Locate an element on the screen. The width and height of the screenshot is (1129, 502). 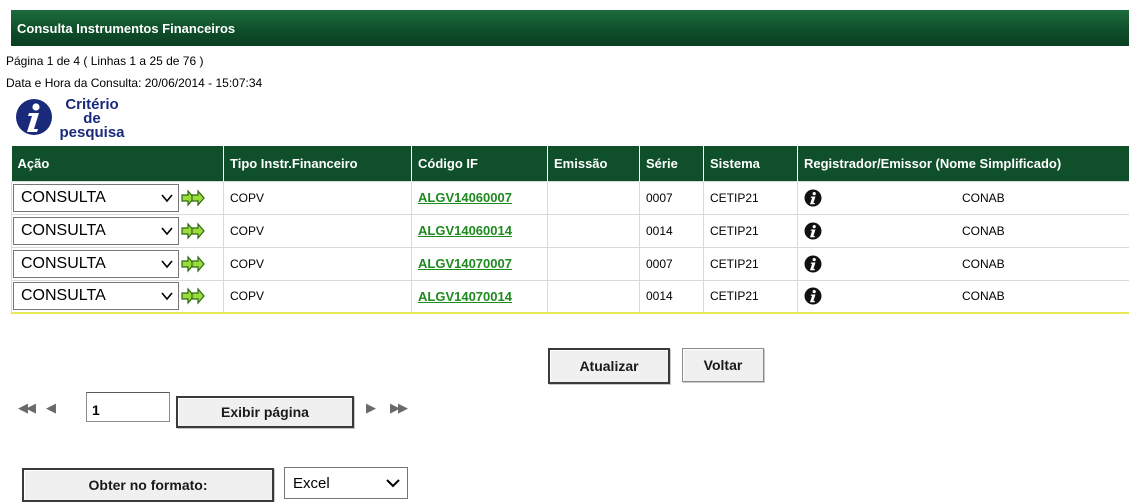
page-title: Consulta Instrumentos Financeiros is located at coordinates (126, 28).